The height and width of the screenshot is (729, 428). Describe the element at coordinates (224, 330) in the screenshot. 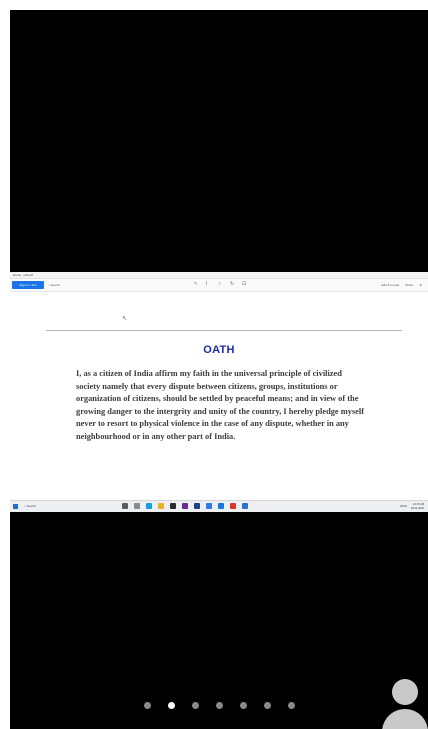

I see `page-divider` at that location.